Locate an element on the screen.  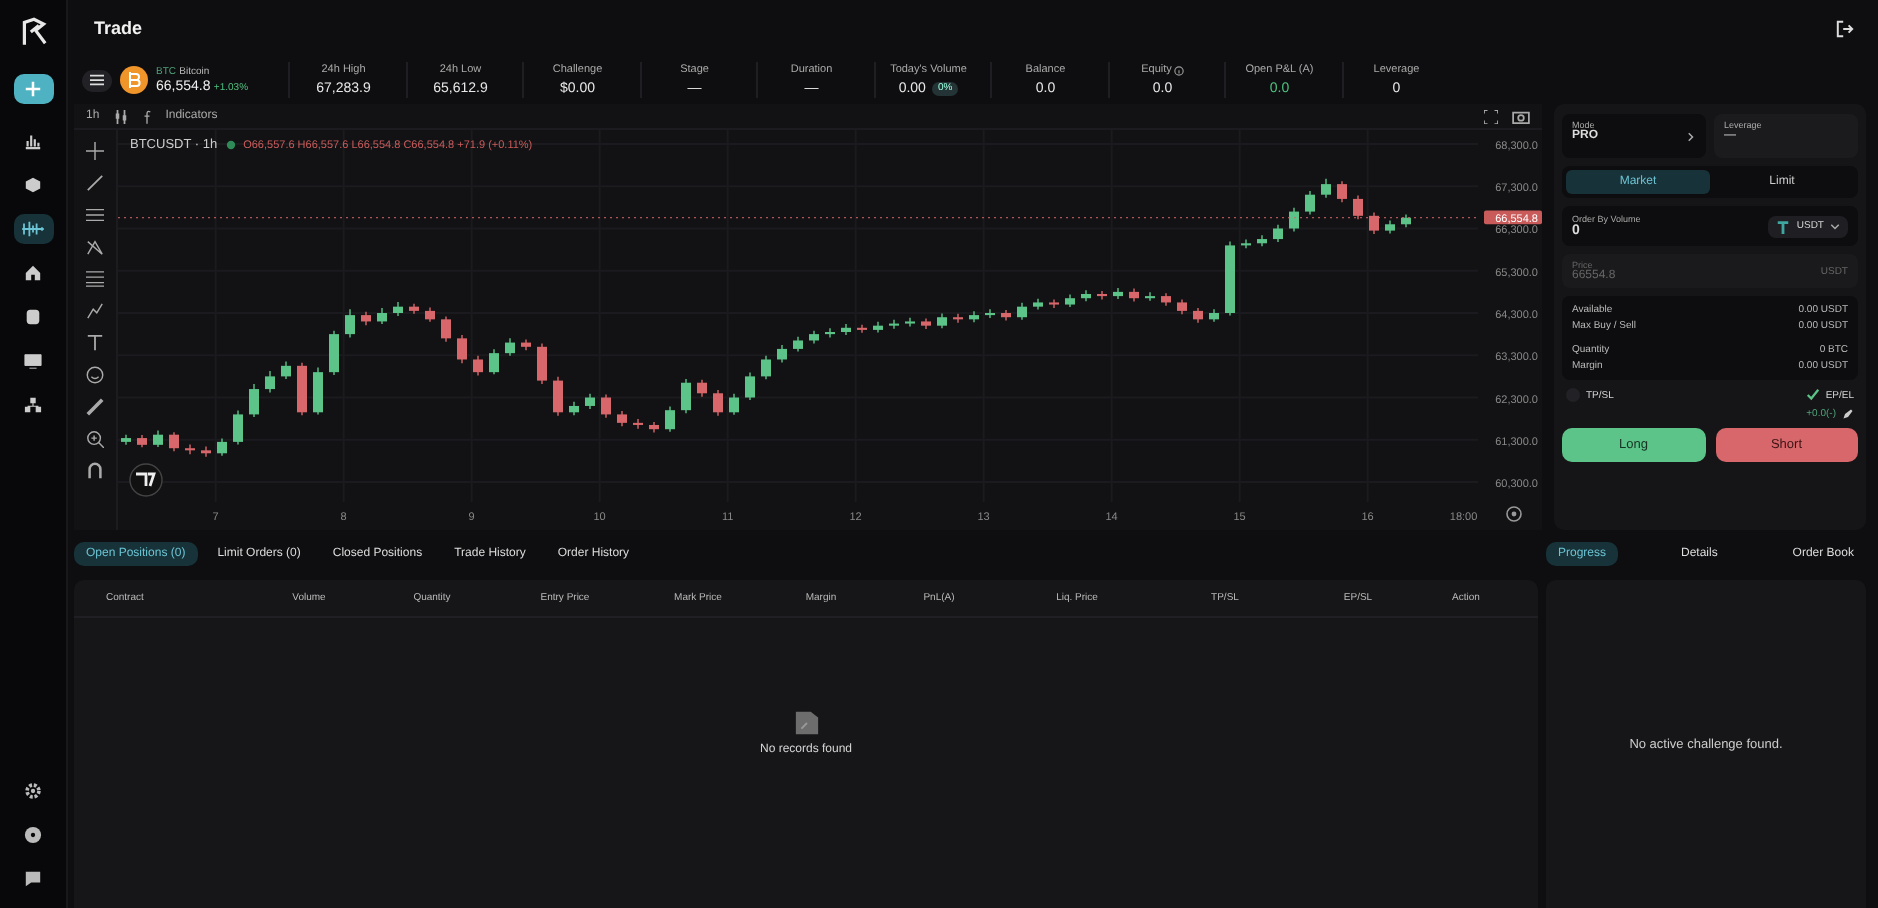
chat-icon is located at coordinates (33, 879).